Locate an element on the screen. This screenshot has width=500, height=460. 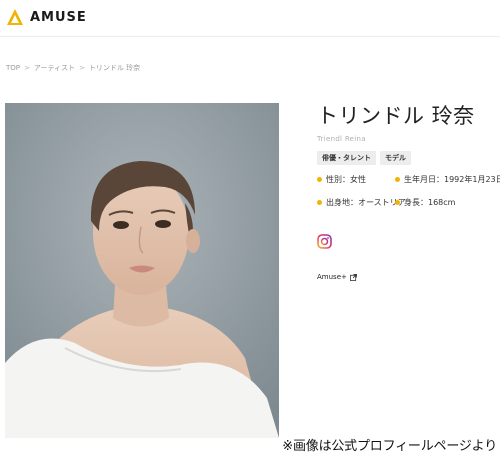
tag-actor-talent: 俳優・タレント is located at coordinates (346, 158).